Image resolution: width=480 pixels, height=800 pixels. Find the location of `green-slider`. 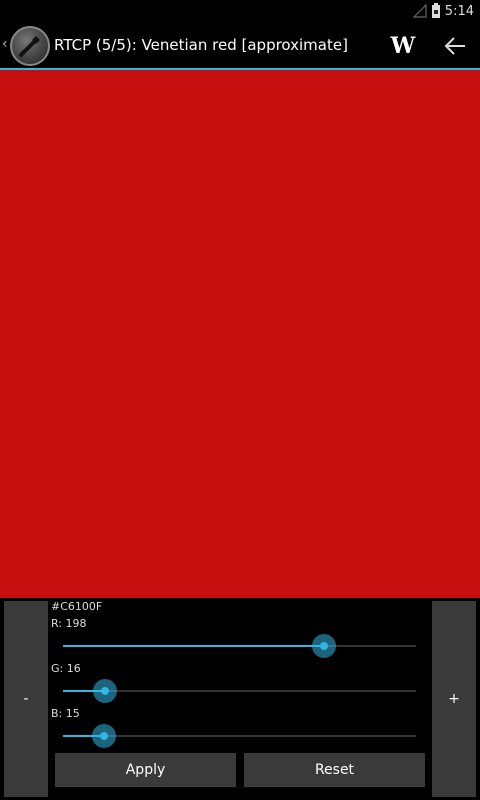

green-slider is located at coordinates (239, 691).